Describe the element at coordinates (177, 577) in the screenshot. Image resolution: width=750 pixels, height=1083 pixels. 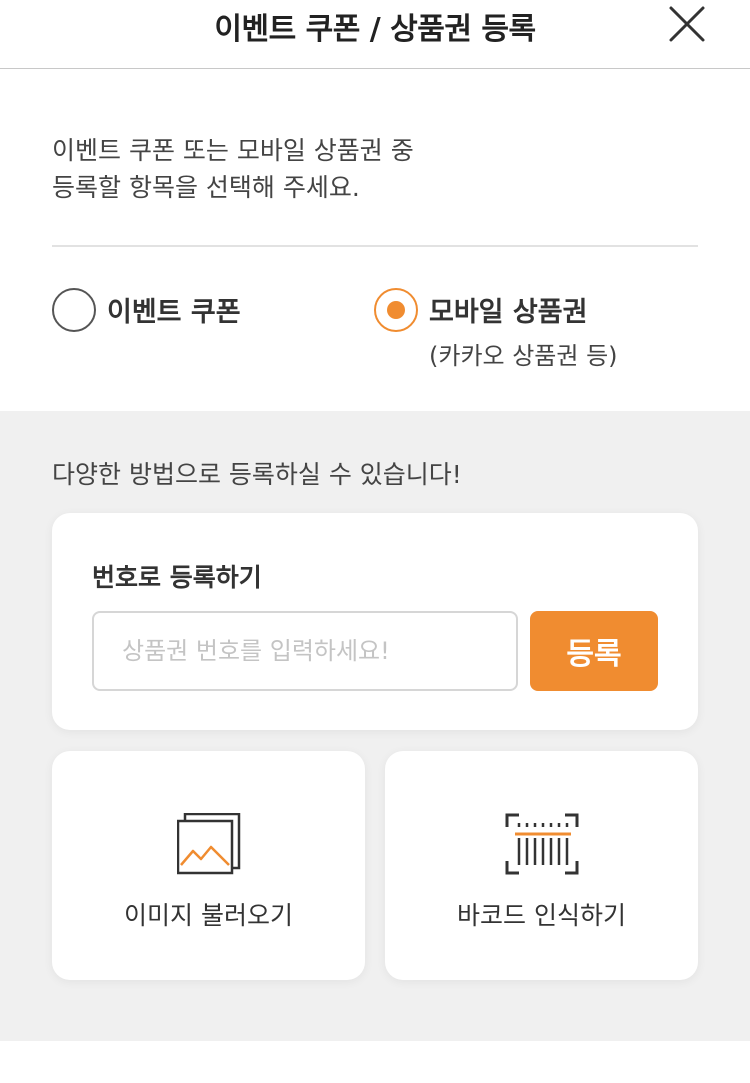
I see `register-by-number-title: 번호로 등록하기` at that location.